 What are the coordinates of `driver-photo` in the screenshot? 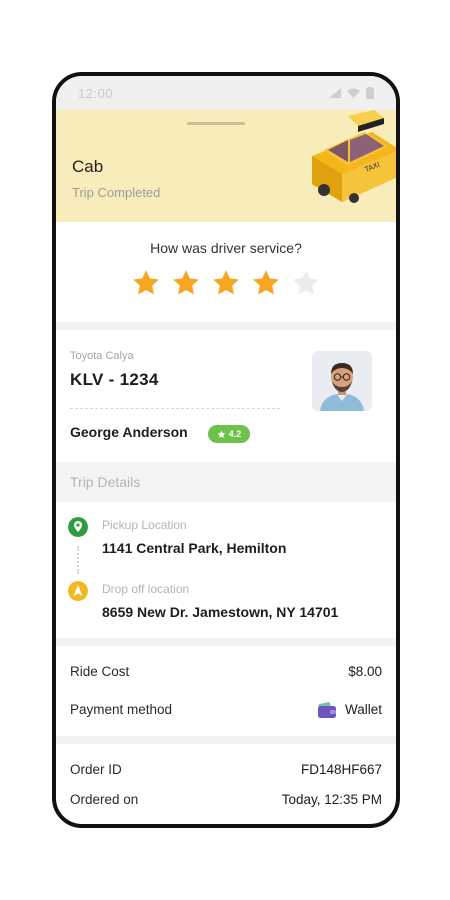 It's located at (342, 381).